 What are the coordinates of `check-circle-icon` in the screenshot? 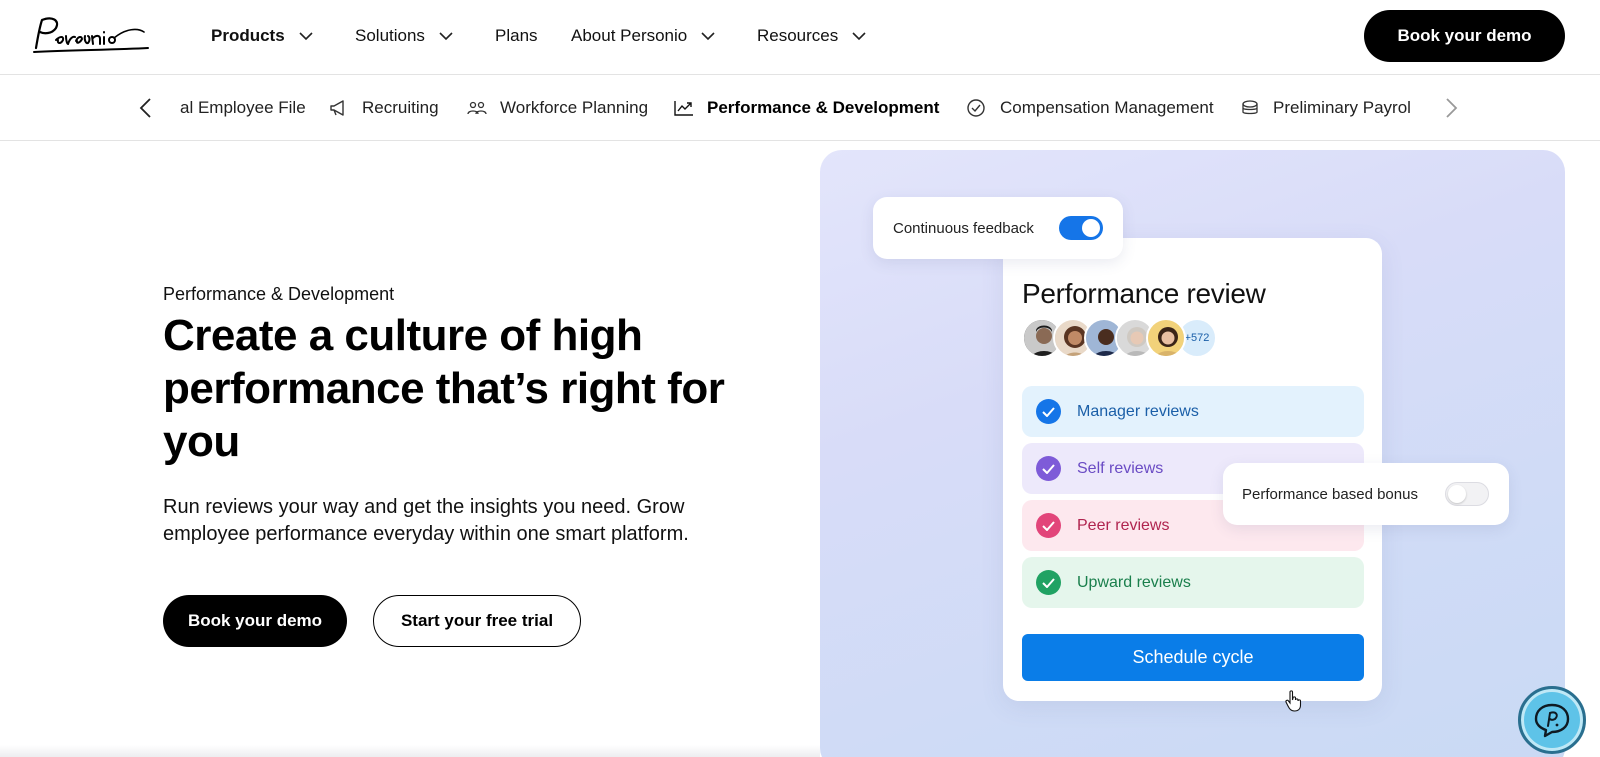 It's located at (976, 108).